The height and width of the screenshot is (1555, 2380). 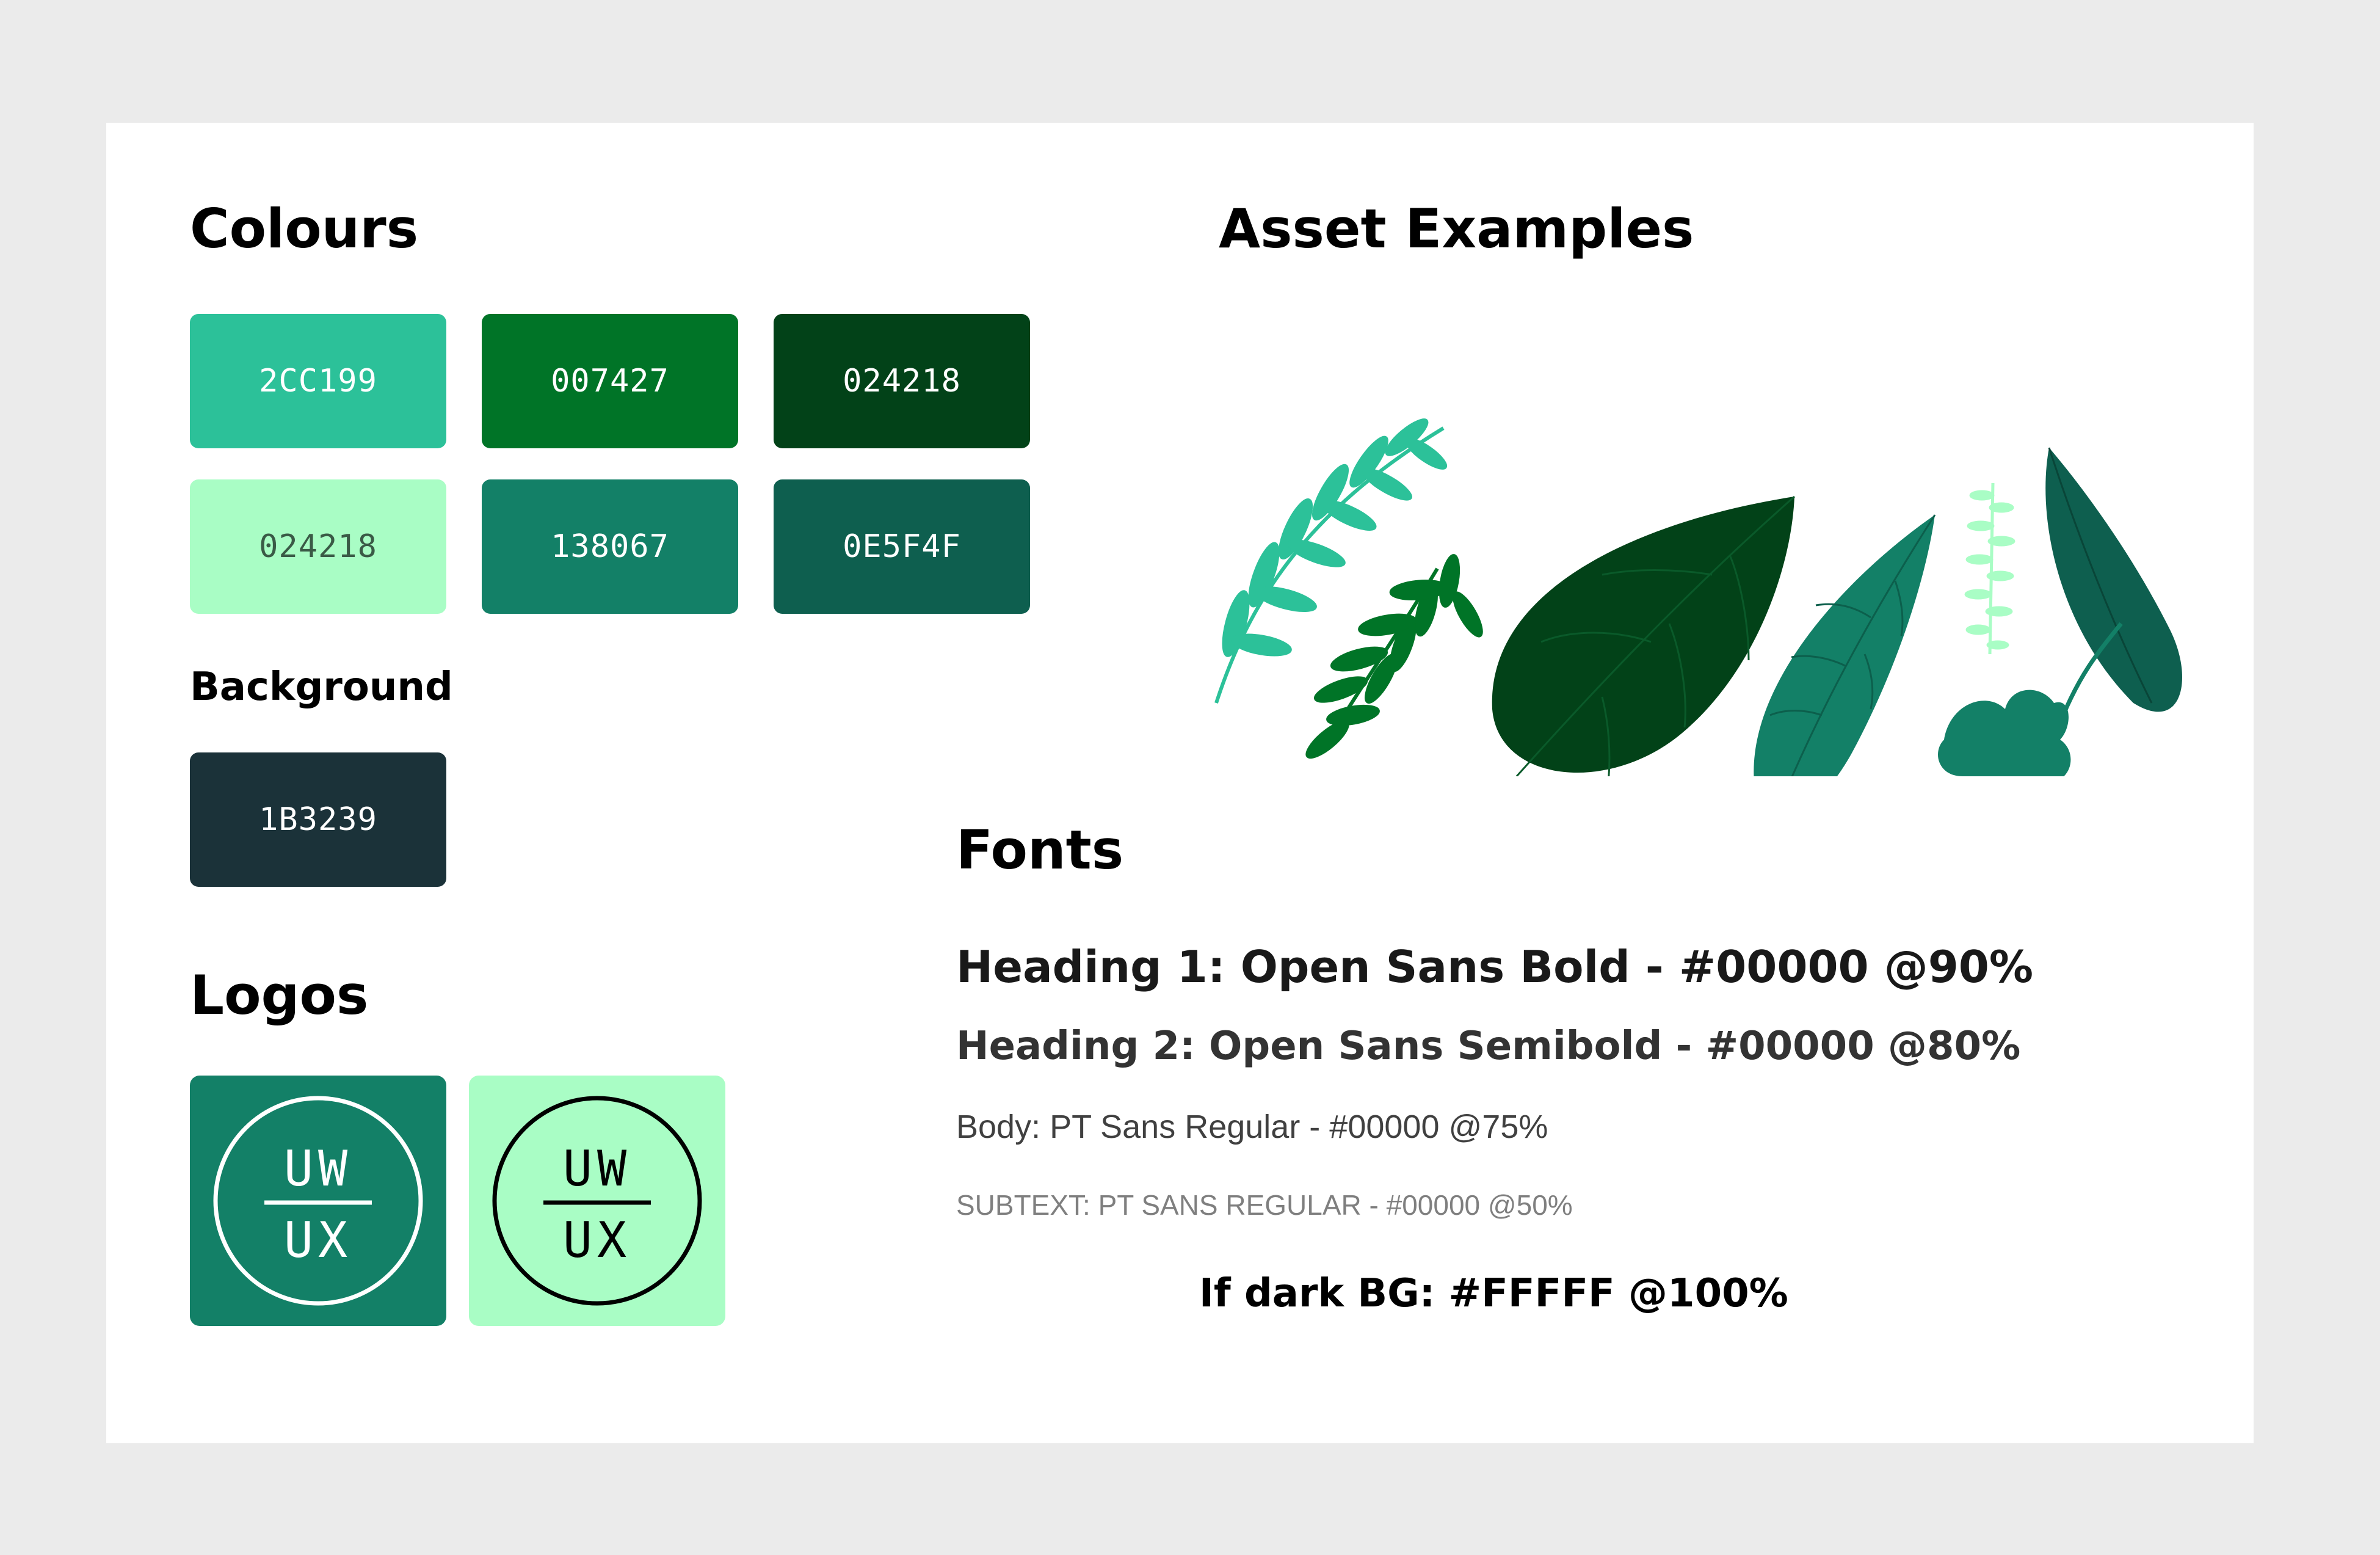 I want to click on tiny-sprig-icon, so click(x=1989, y=569).